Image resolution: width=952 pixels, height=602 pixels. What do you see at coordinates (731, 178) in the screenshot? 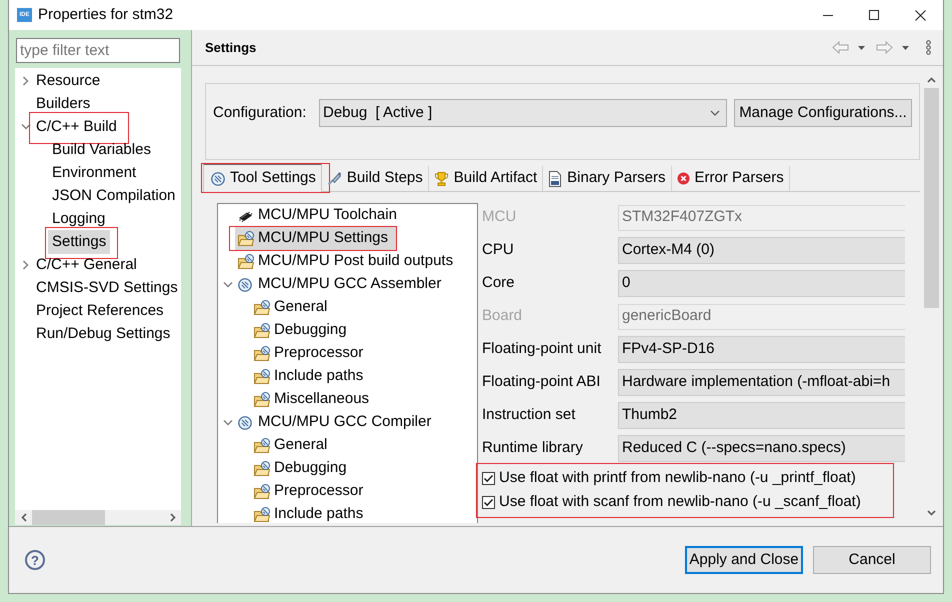
I see `tab: Error Parsers` at bounding box center [731, 178].